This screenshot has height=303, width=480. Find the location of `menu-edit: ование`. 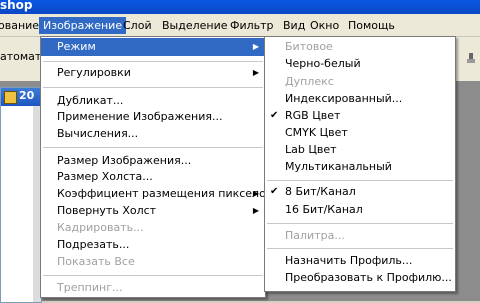

menu-edit: ование is located at coordinates (21, 25).